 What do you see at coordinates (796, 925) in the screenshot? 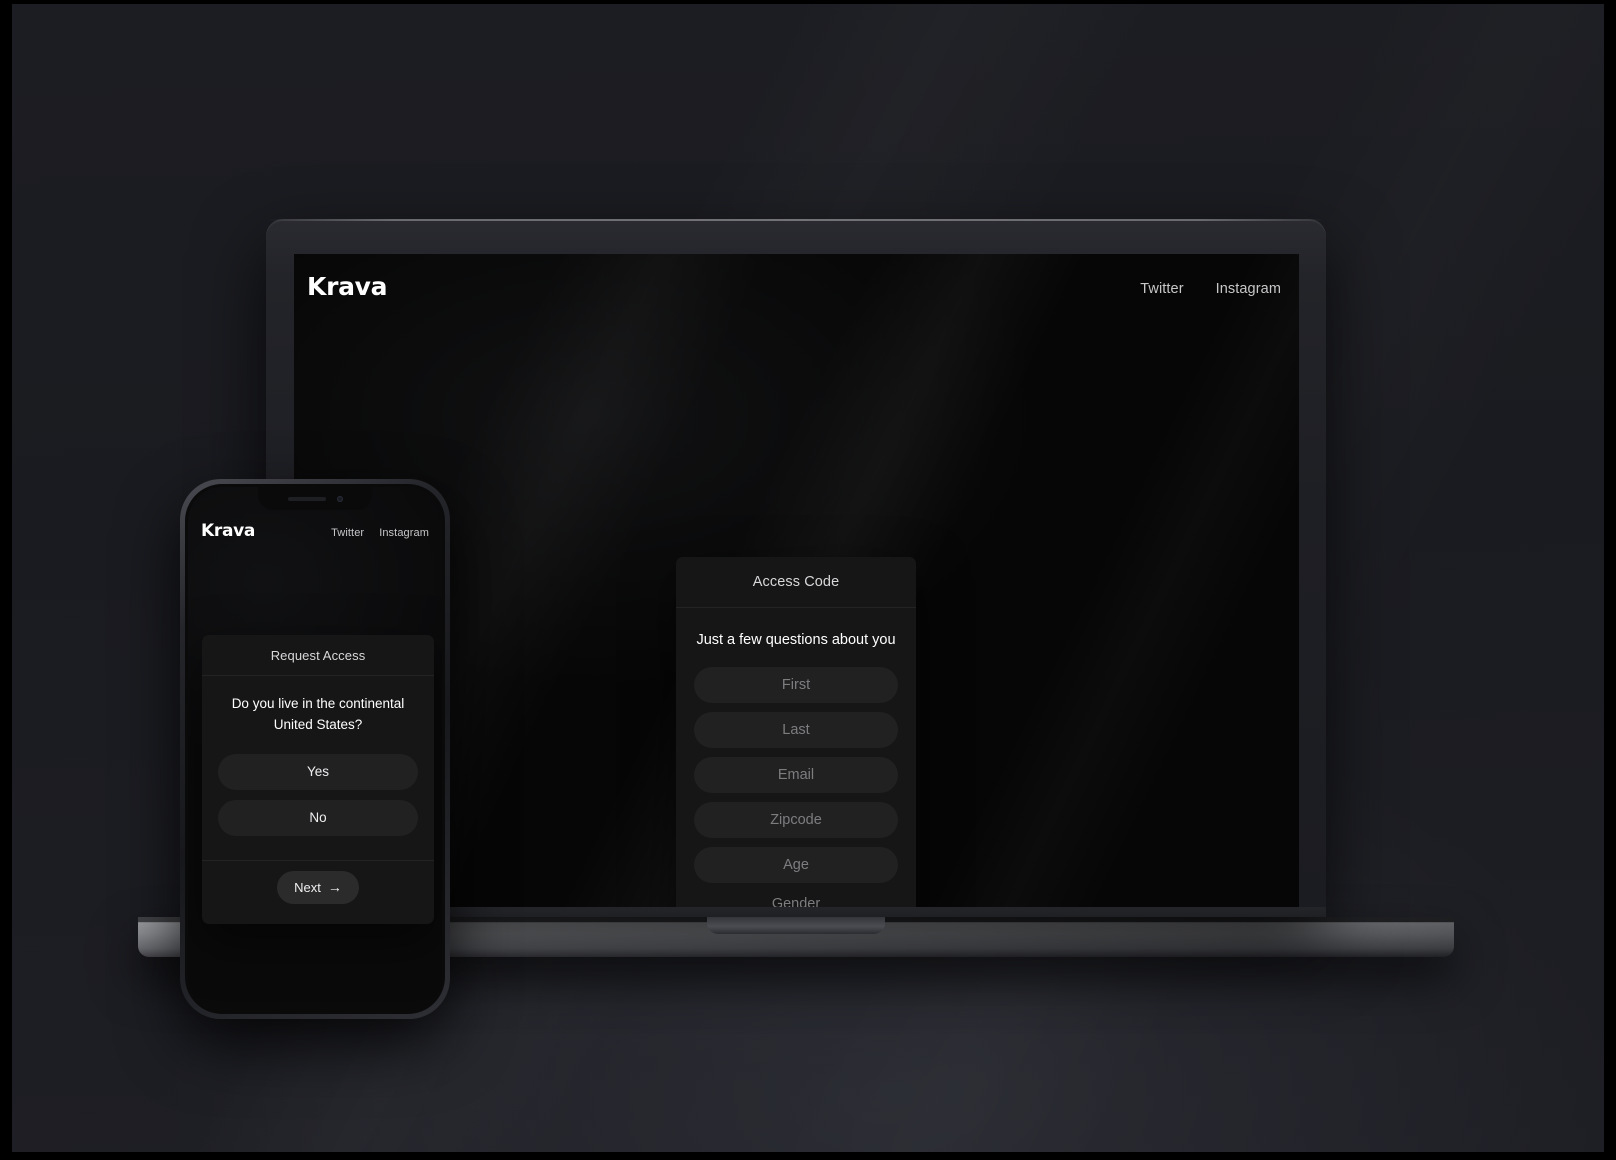
I see `laptop-base-notch` at bounding box center [796, 925].